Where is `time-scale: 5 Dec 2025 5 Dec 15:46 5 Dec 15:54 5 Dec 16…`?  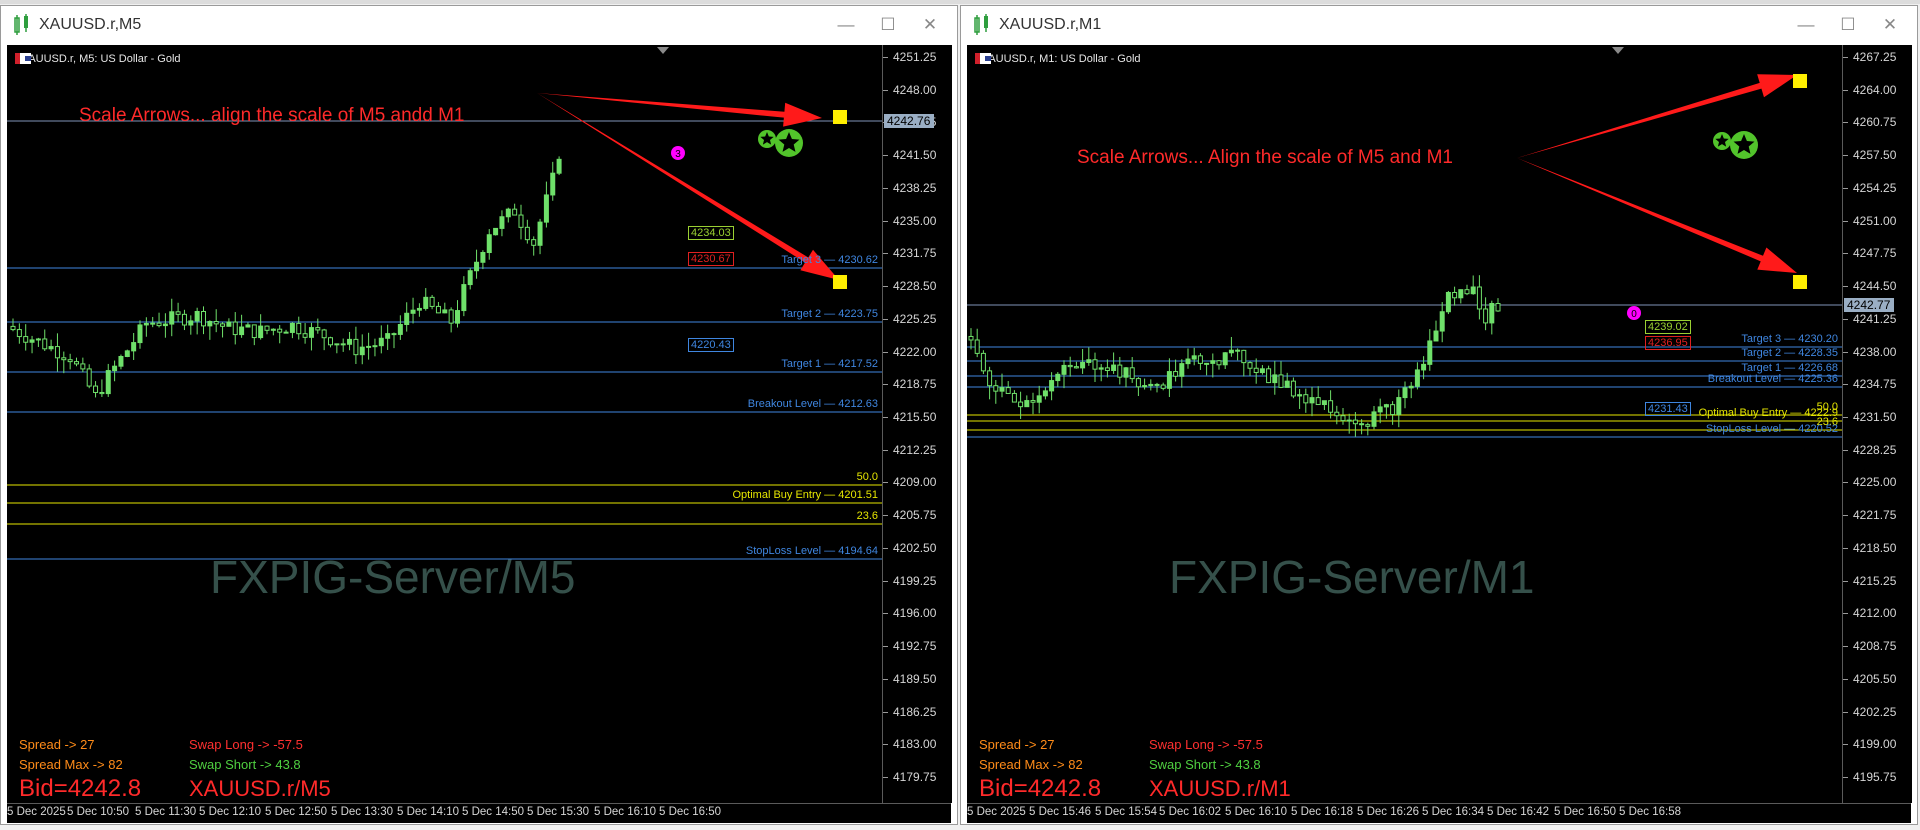
time-scale: 5 Dec 2025 5 Dec 15:46 5 Dec 15:54 5 Dec 16… is located at coordinates (1439, 813).